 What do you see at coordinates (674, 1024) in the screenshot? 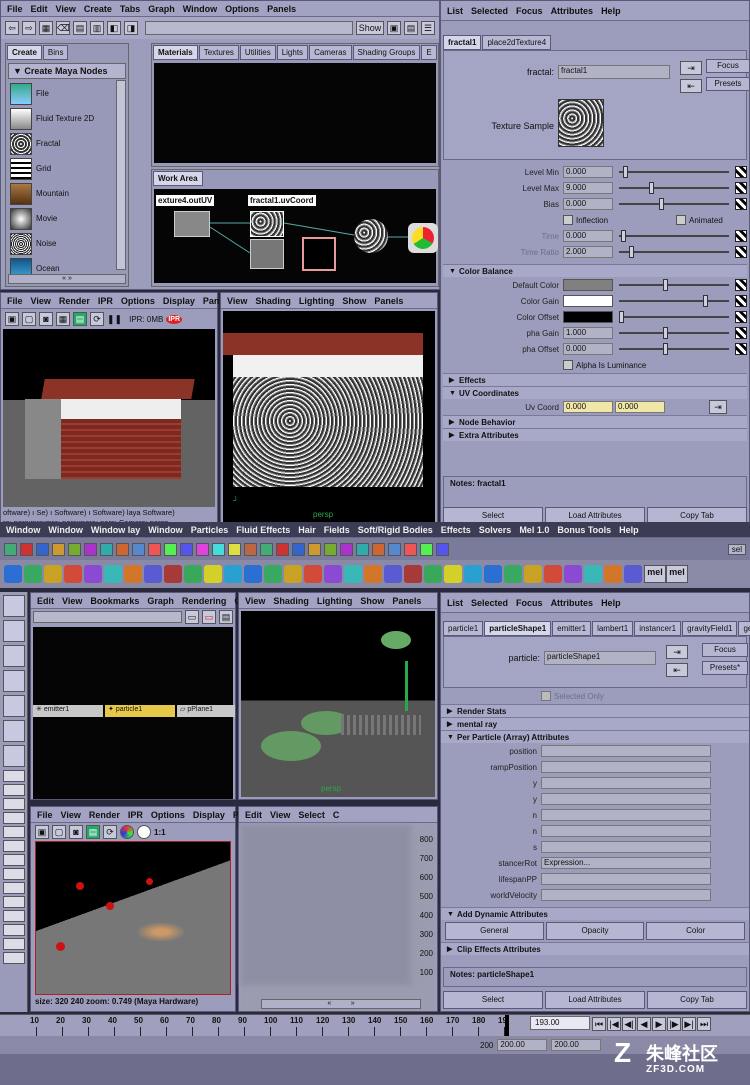
I see `step-forward-icon: |▶` at bounding box center [674, 1024].